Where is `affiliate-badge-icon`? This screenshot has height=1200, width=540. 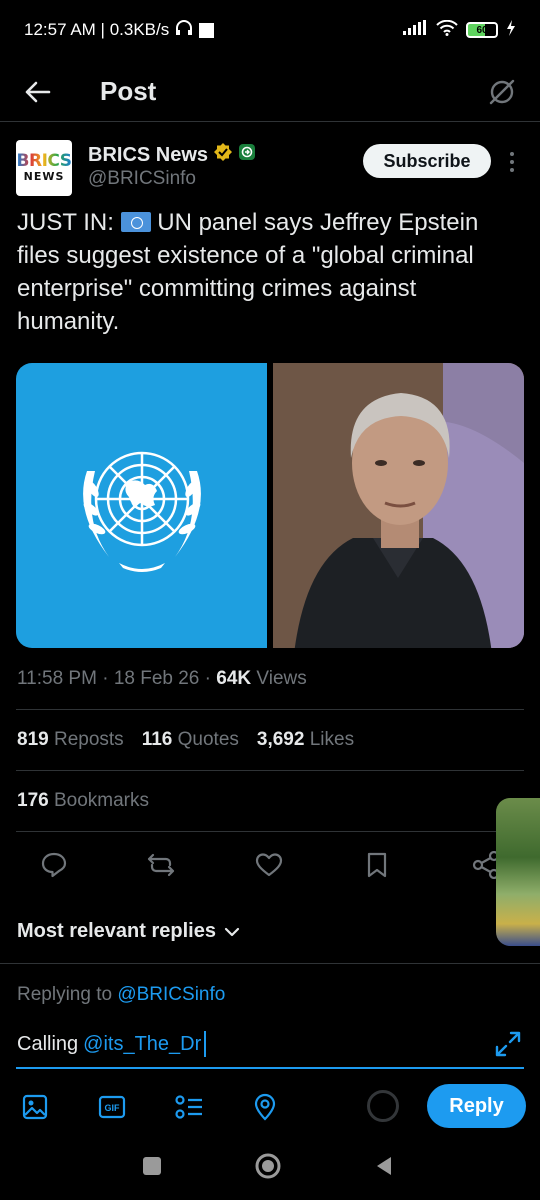 affiliate-badge-icon is located at coordinates (247, 155).